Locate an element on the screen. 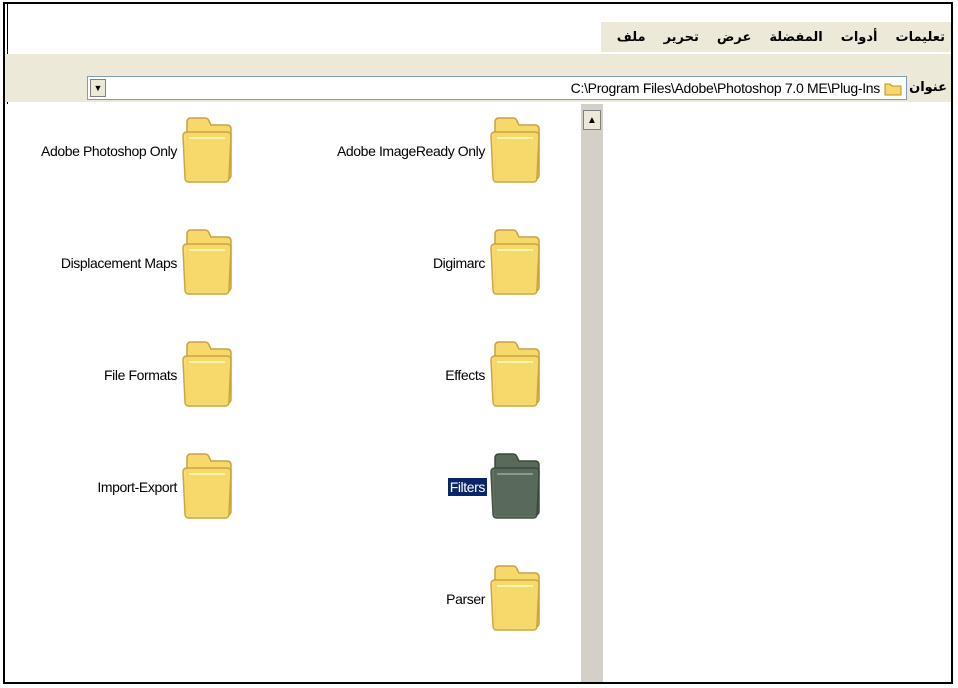  folder-label: Displacement Maps is located at coordinates (119, 263).